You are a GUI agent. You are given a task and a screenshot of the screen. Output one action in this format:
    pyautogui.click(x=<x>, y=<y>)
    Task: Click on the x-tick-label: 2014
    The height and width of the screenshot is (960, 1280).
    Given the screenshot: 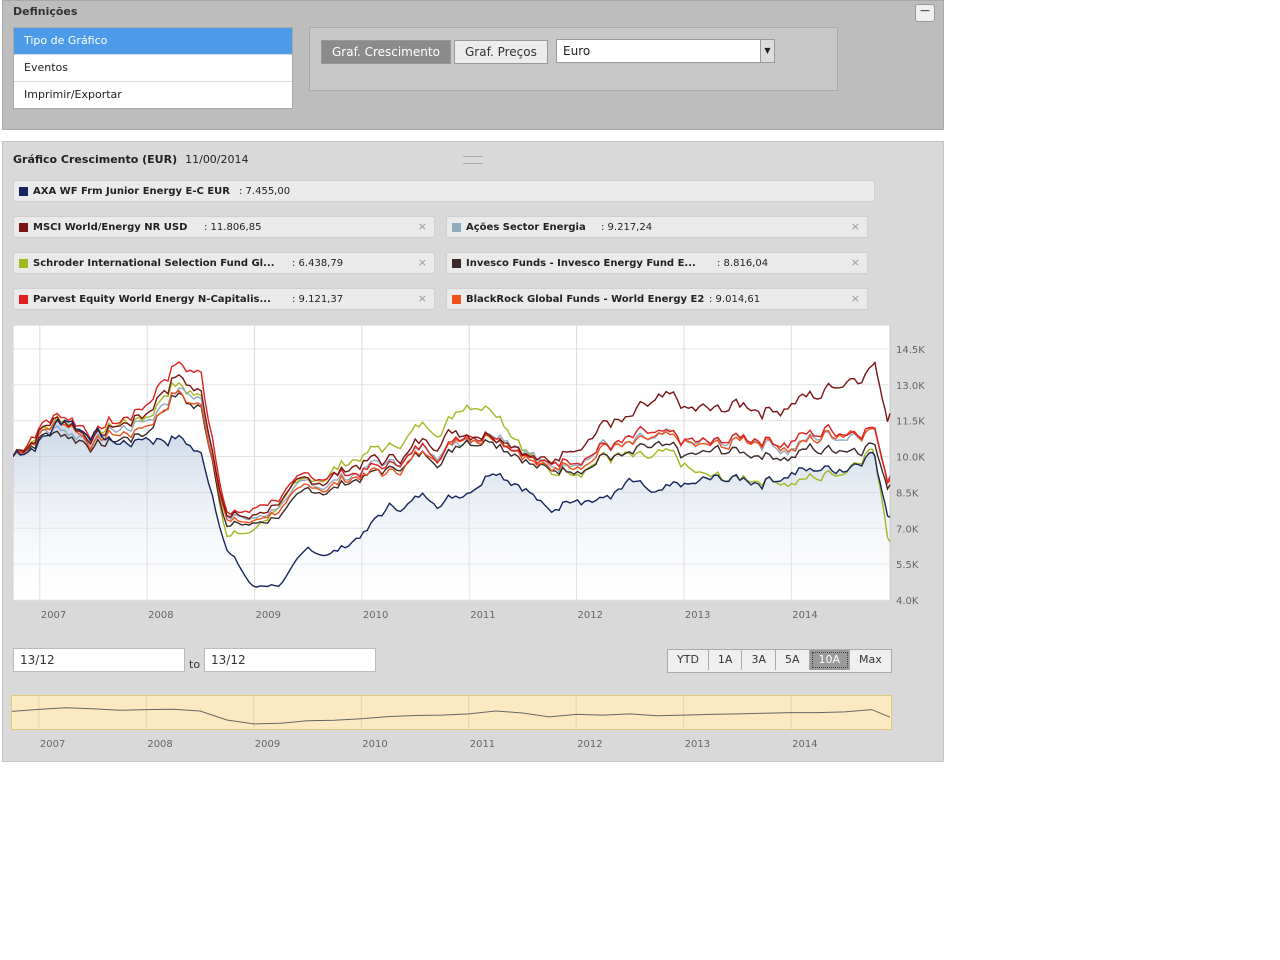 What is the action you would take?
    pyautogui.click(x=804, y=615)
    